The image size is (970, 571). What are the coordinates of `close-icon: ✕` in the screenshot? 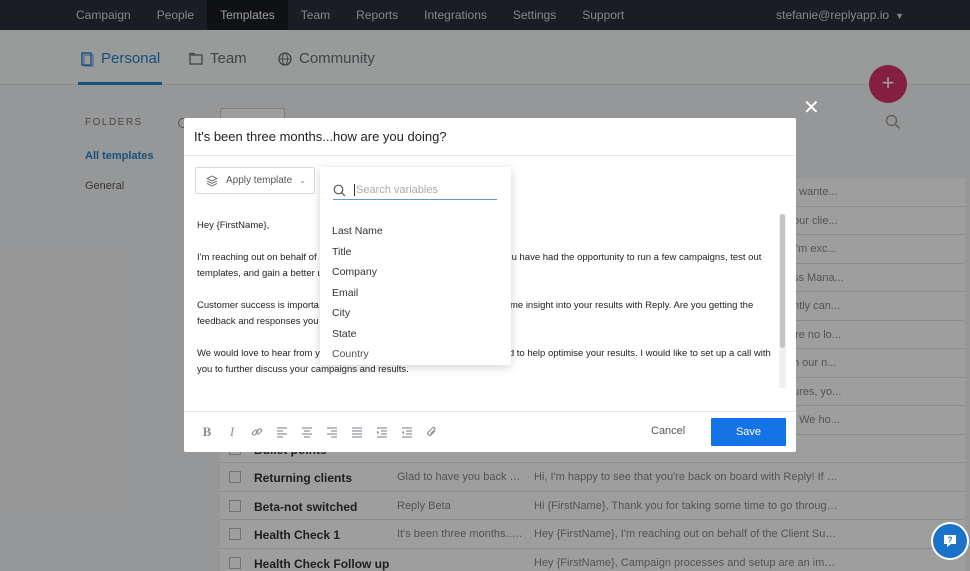 It's located at (811, 108).